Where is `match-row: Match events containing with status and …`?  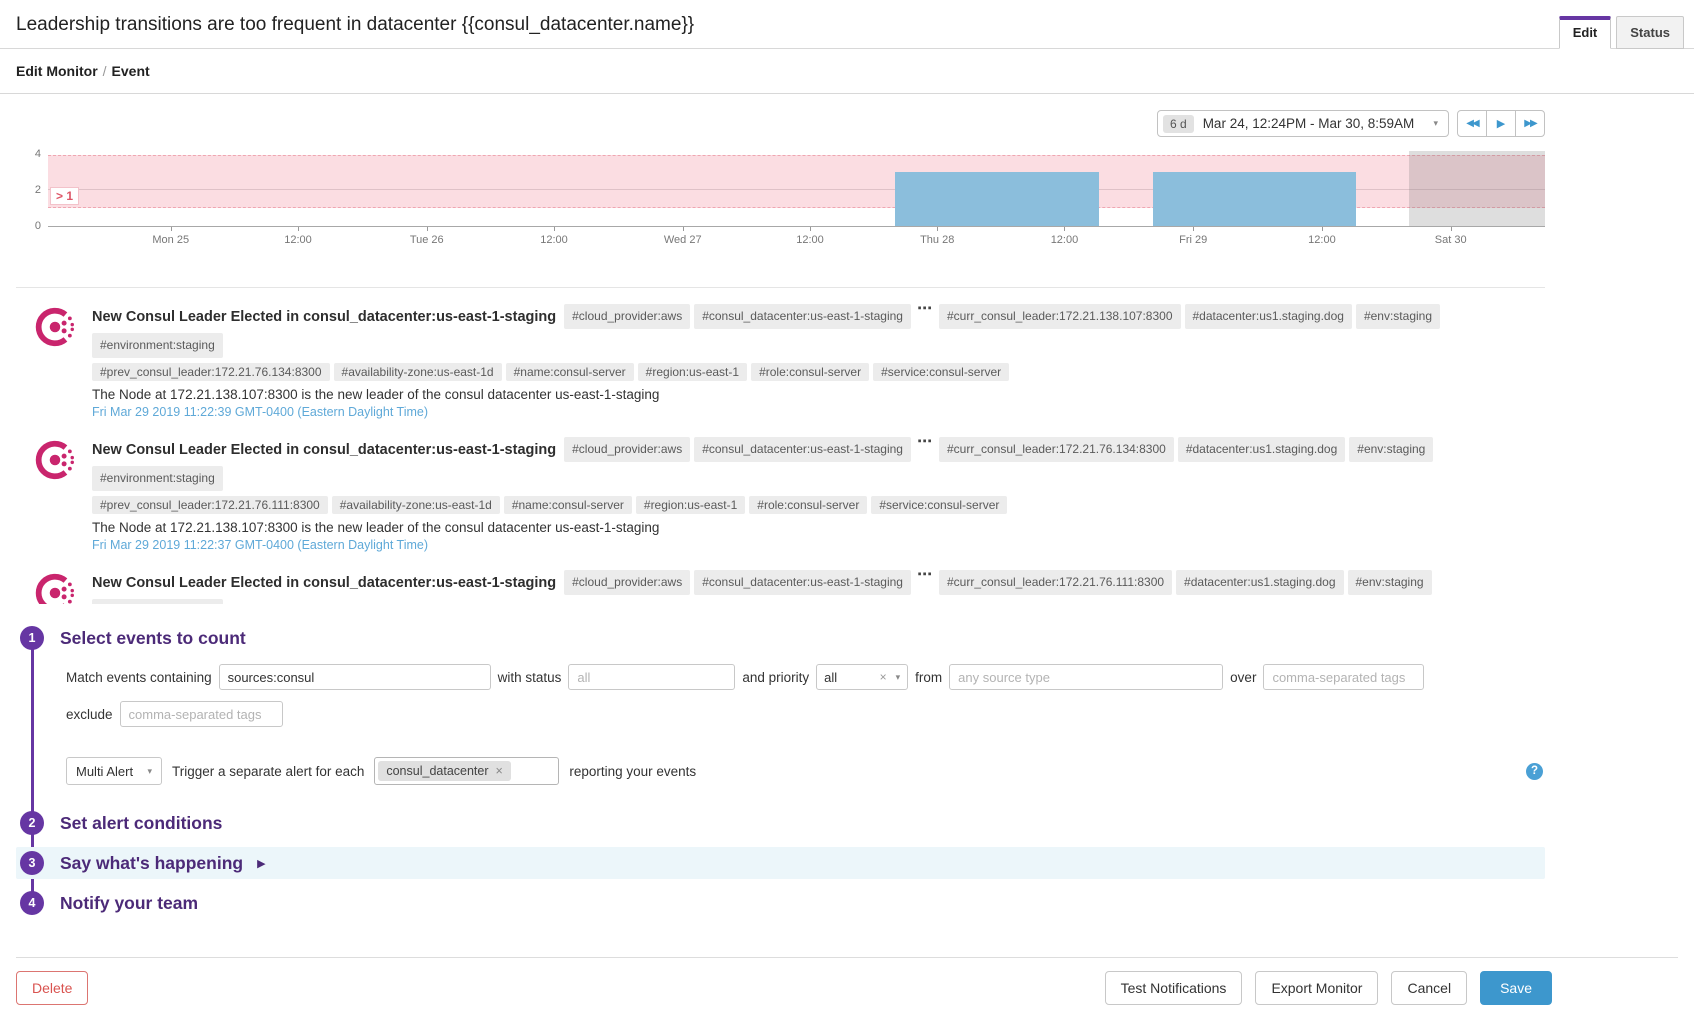 match-row: Match events containing with status and … is located at coordinates (805, 677).